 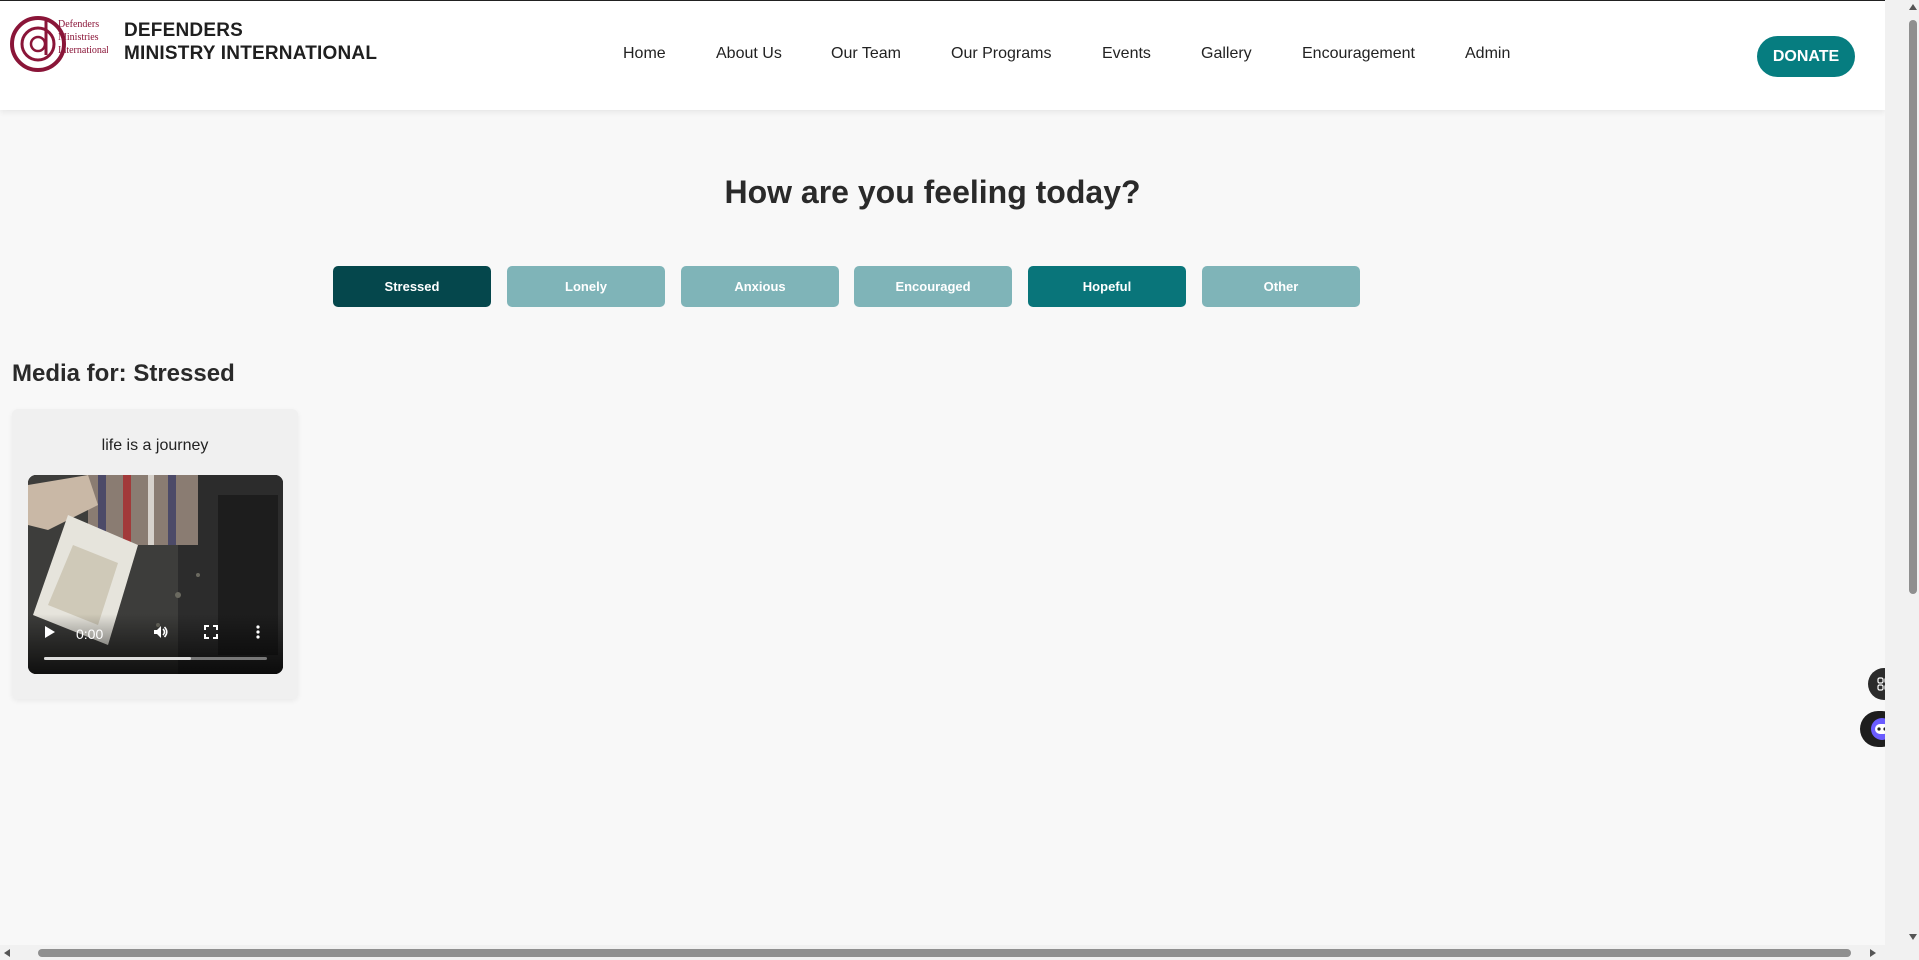 What do you see at coordinates (1358, 54) in the screenshot?
I see `nav-encouragement: Encouragement` at bounding box center [1358, 54].